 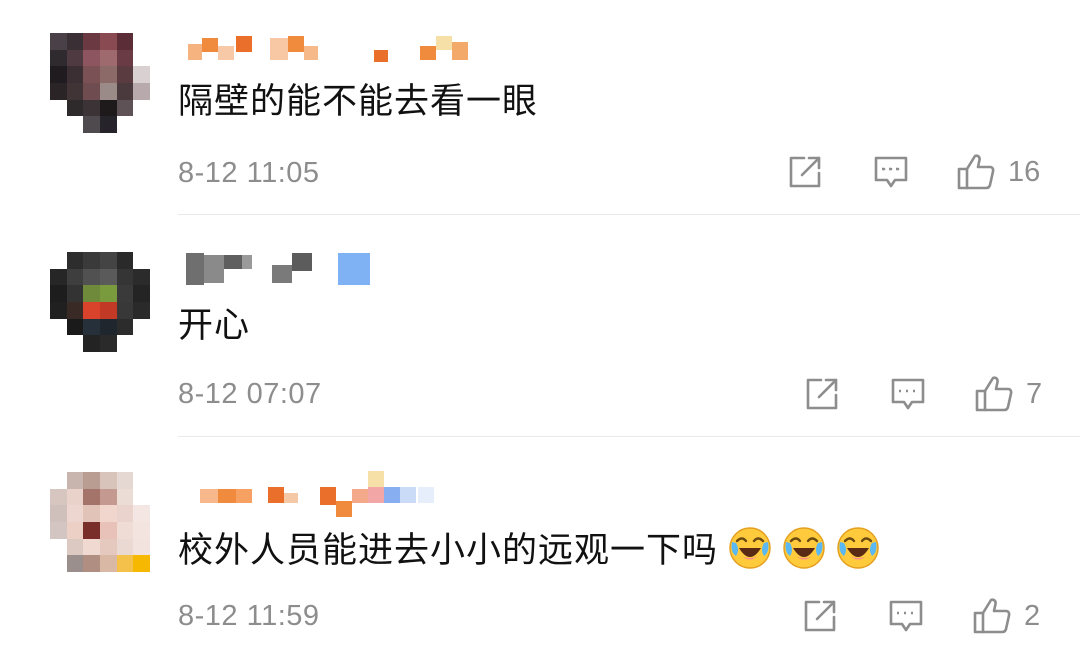 I want to click on comment-text: 校外人员能进去小小的远观一下吗, so click(x=529, y=549).